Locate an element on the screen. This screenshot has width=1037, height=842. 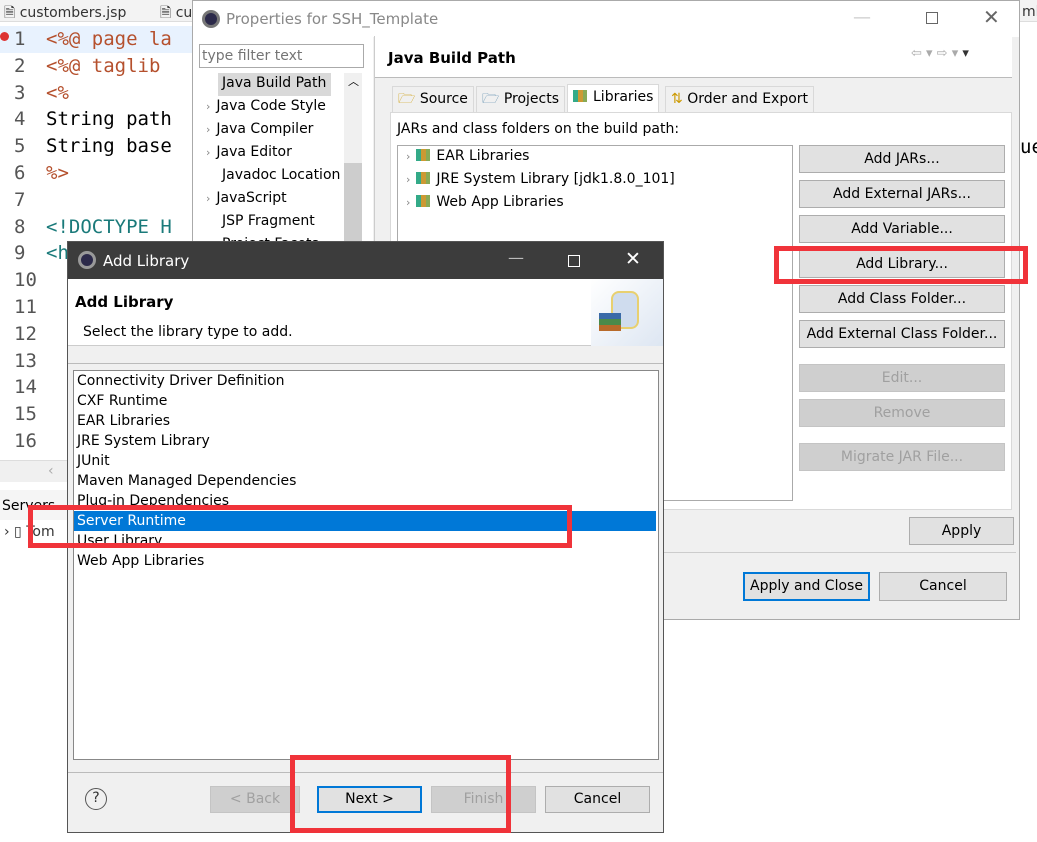
tab-label: cu is located at coordinates (184, 13).